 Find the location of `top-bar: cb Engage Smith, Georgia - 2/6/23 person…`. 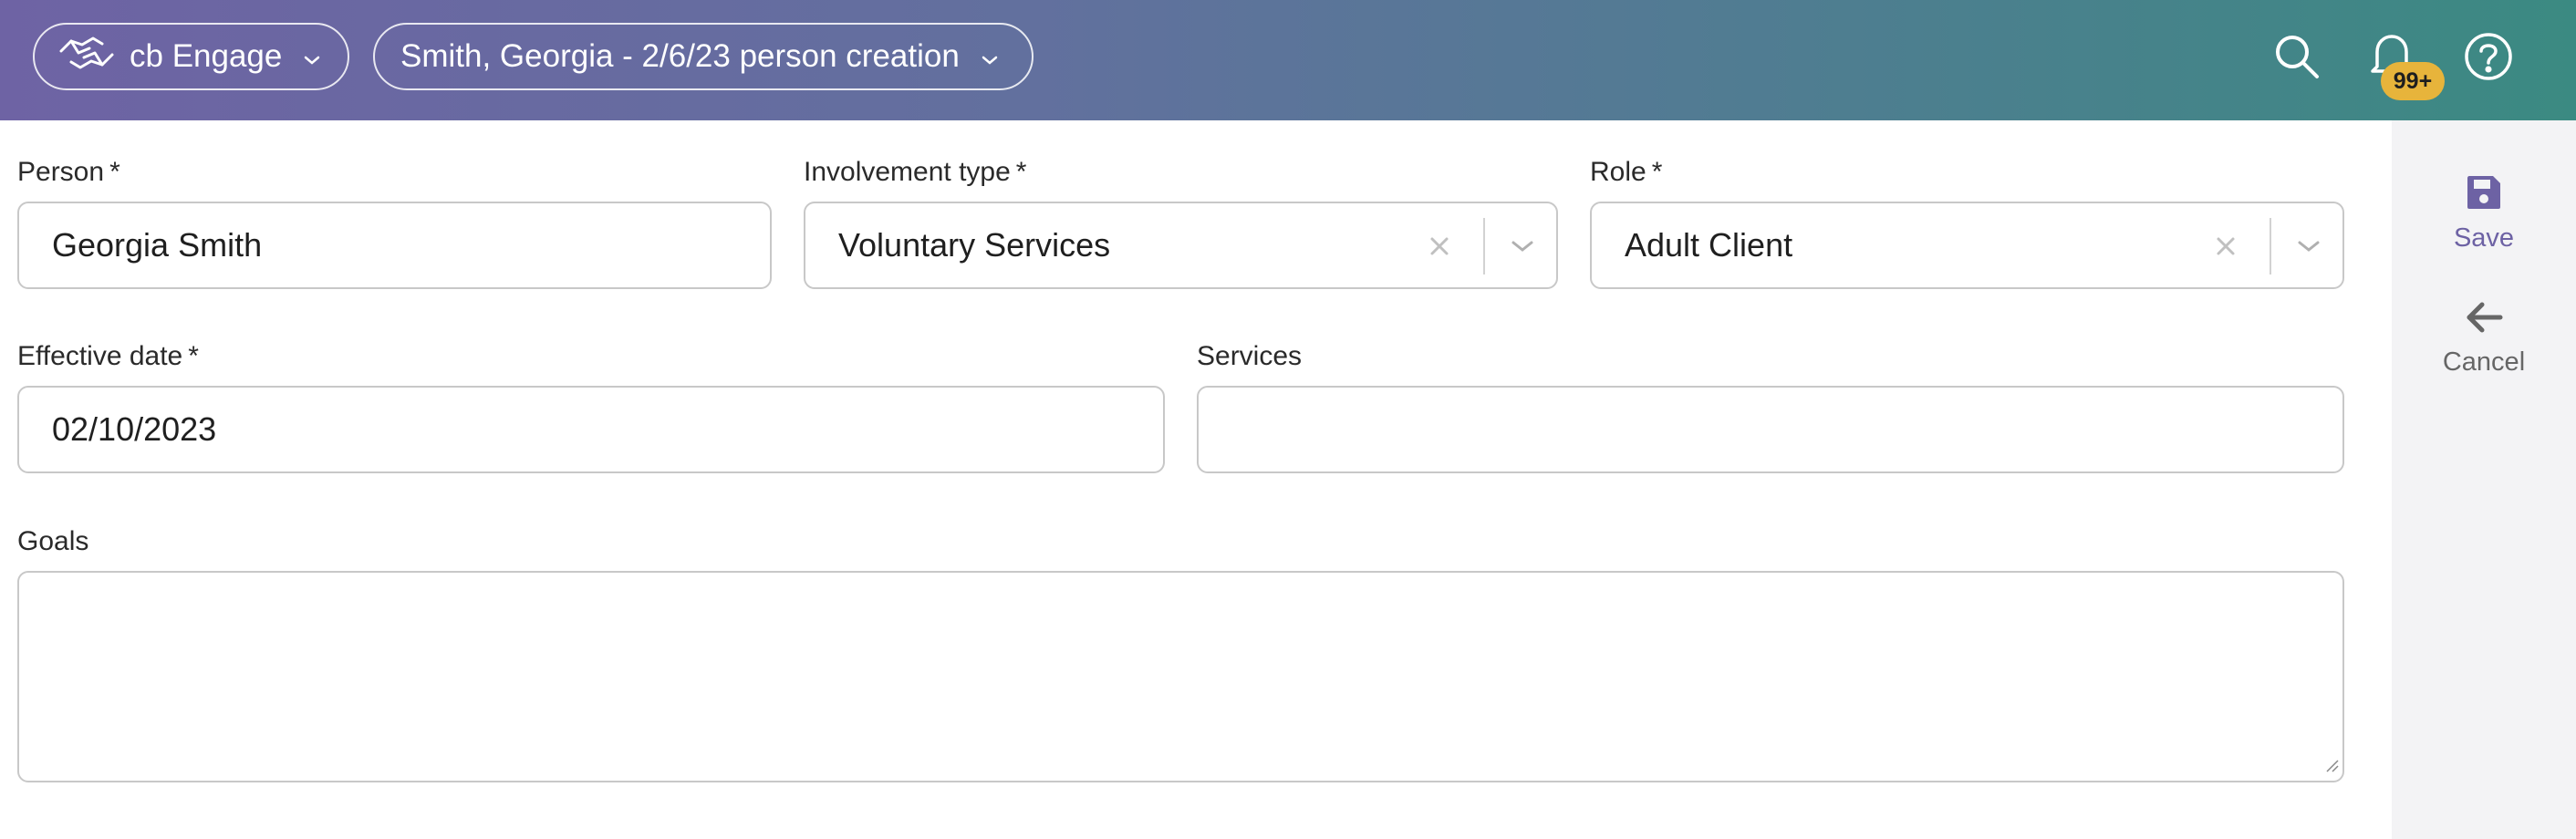

top-bar: cb Engage Smith, Georgia - 2/6/23 person… is located at coordinates (1288, 60).